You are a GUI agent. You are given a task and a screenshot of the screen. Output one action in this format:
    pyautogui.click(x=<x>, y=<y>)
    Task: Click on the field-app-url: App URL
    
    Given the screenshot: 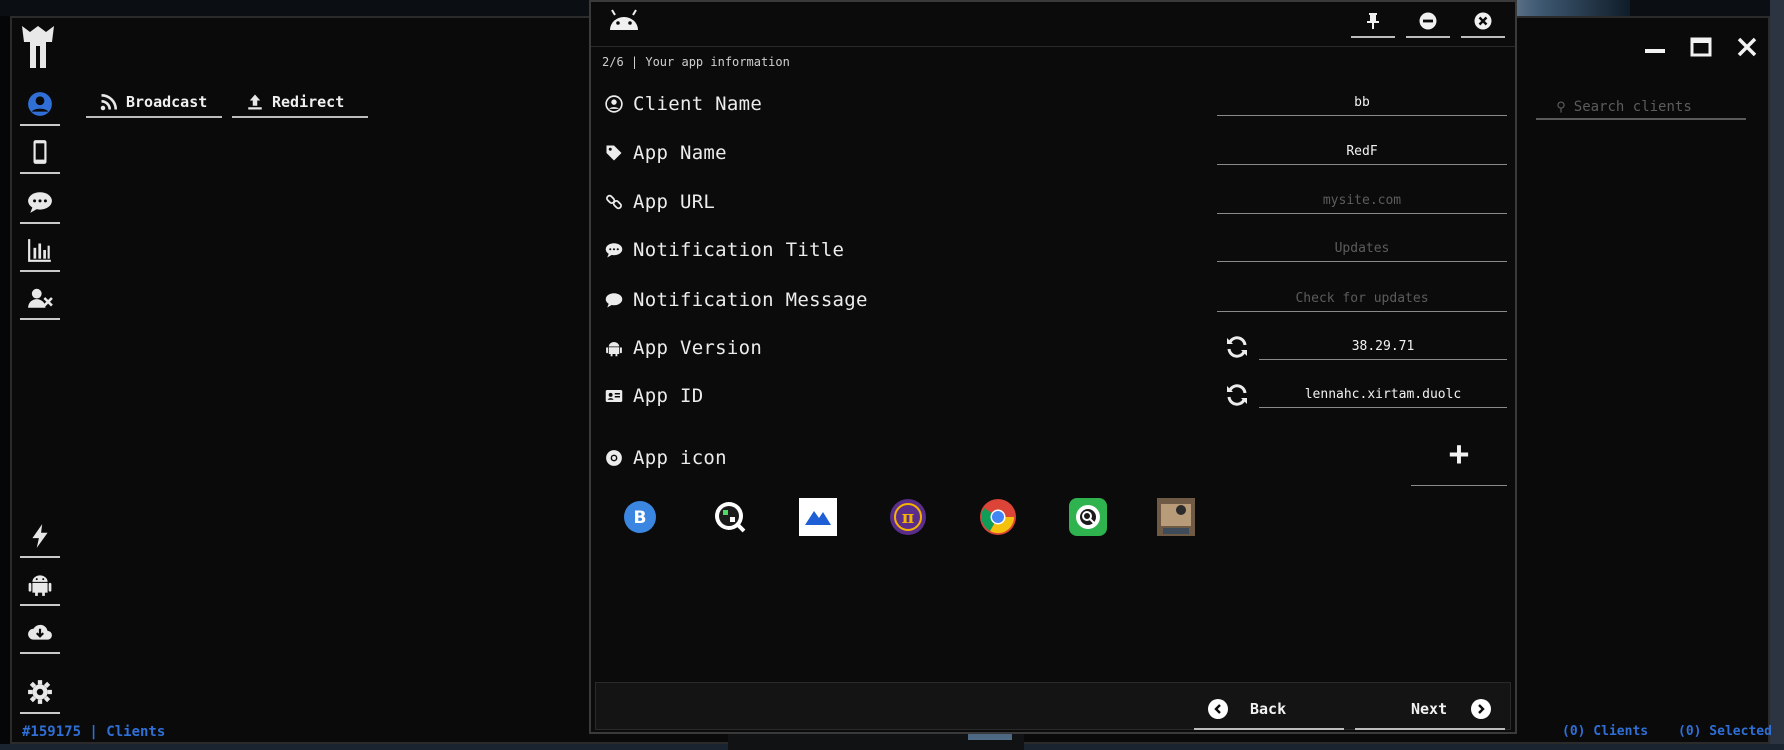 What is the action you would take?
    pyautogui.click(x=660, y=202)
    